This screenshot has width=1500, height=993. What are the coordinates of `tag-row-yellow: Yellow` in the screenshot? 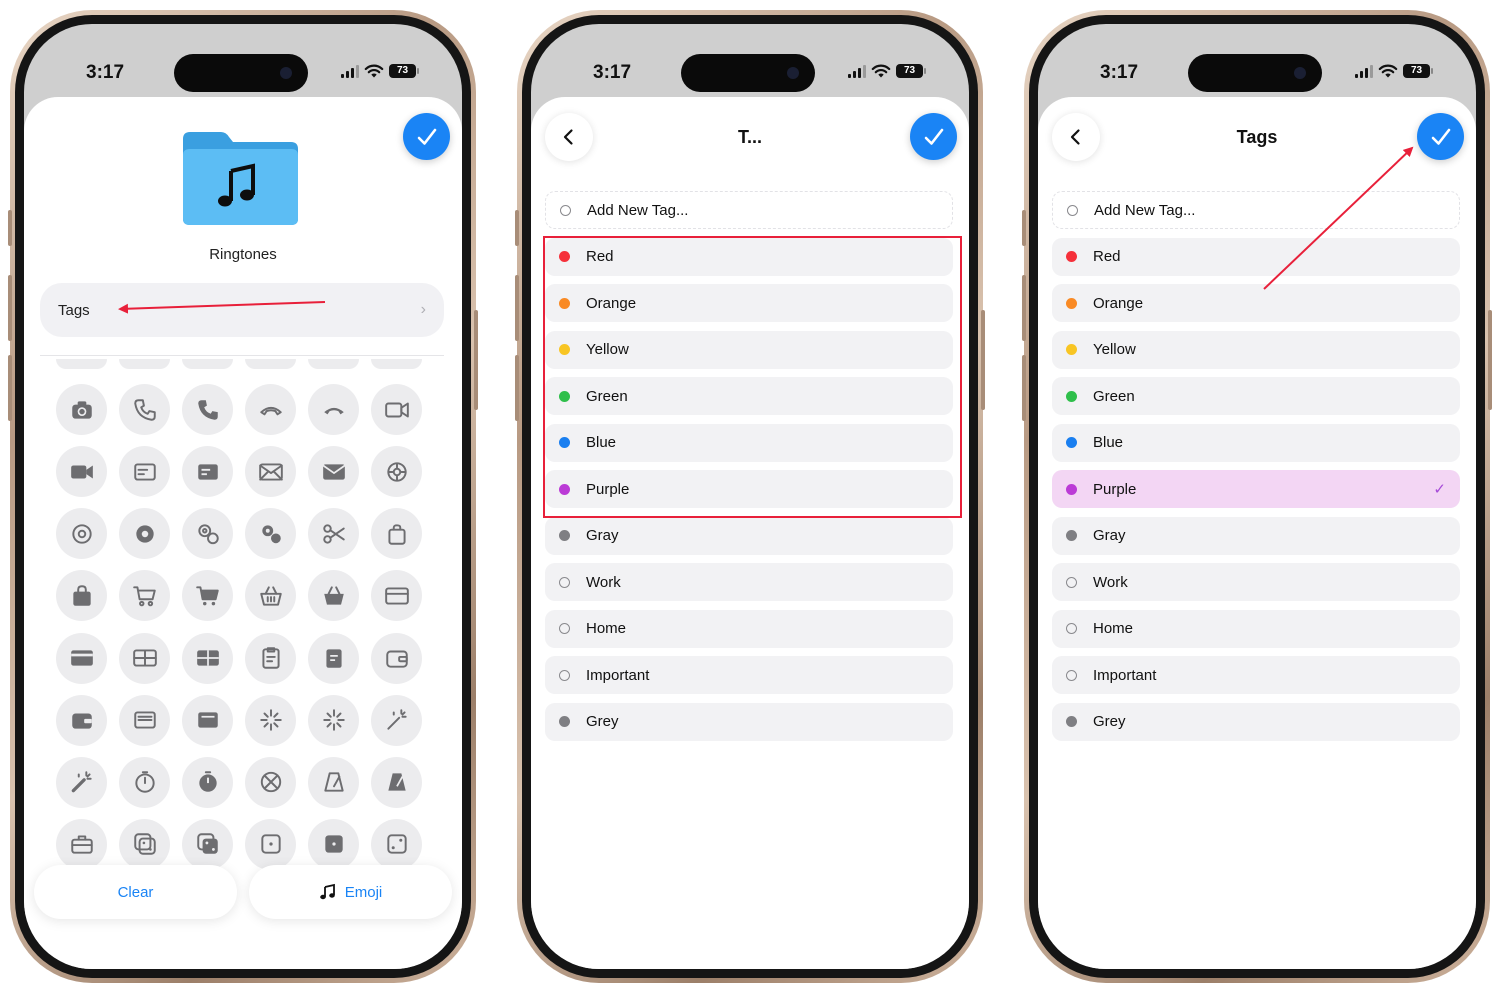 It's located at (1256, 349).